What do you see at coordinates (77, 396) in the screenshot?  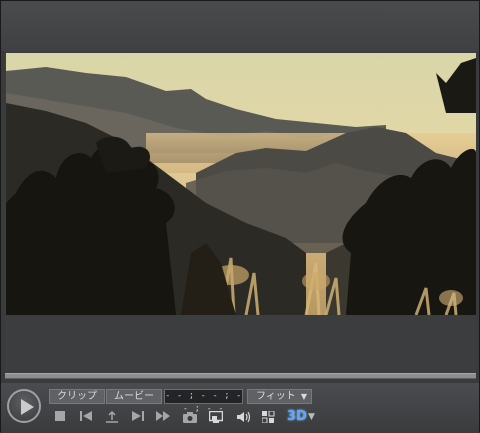 I see `tab-clip: クリップ` at bounding box center [77, 396].